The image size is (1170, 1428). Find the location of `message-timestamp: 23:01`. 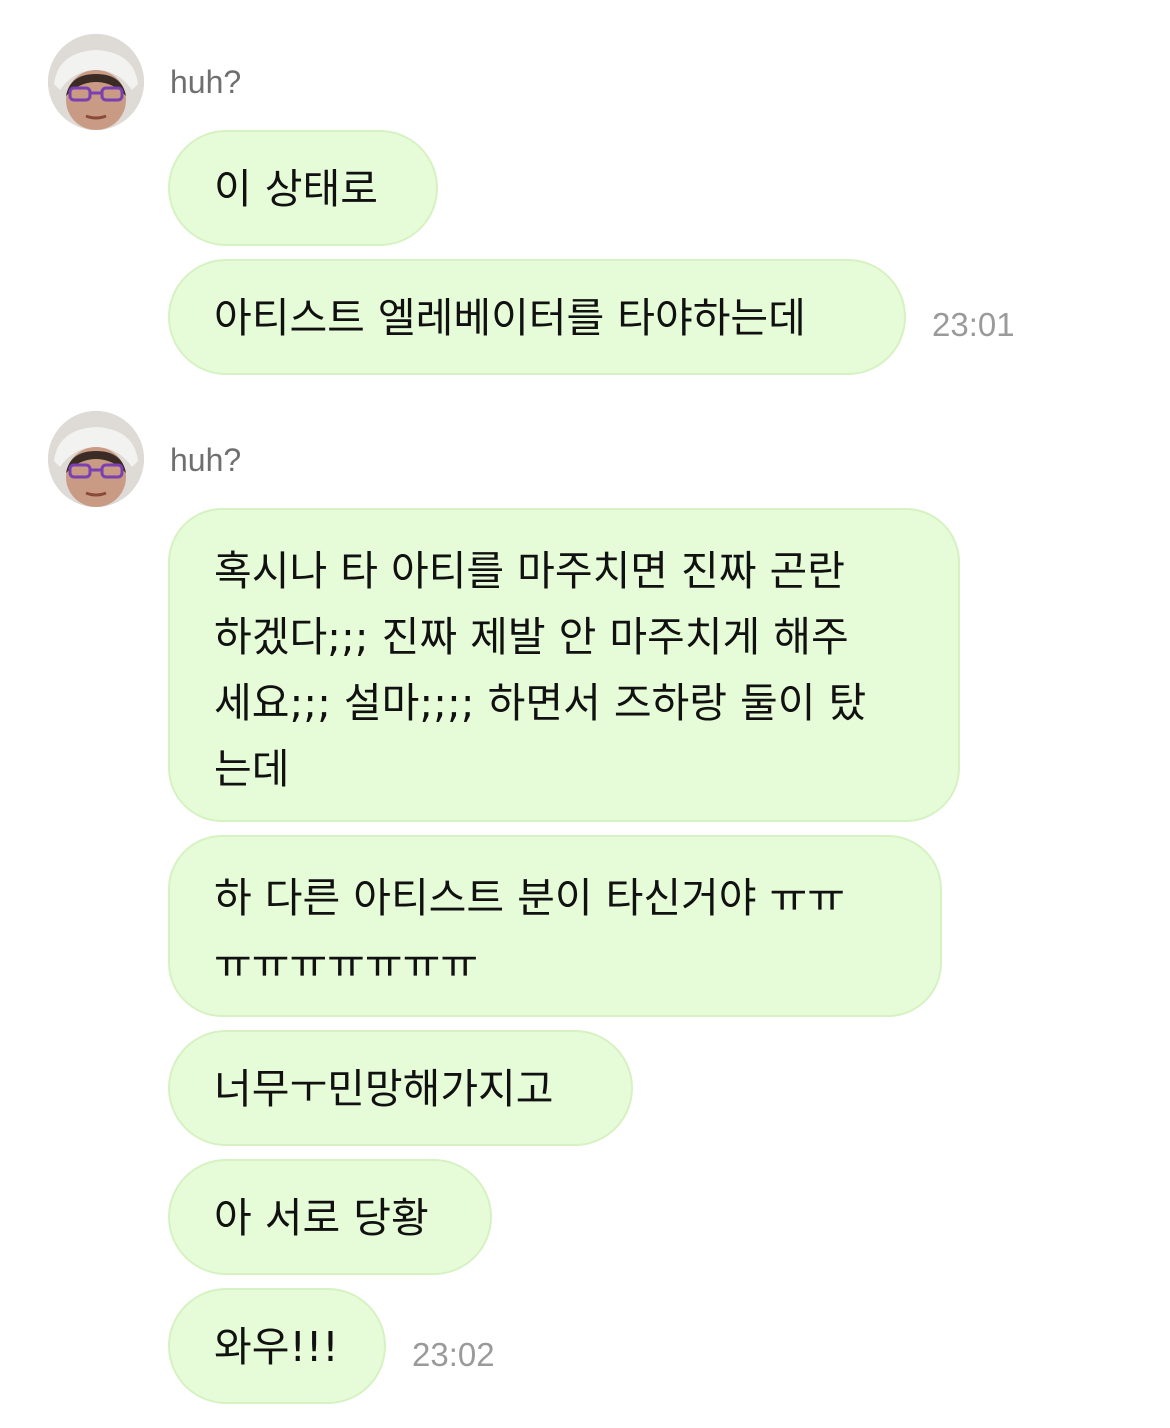

message-timestamp: 23:01 is located at coordinates (973, 324).